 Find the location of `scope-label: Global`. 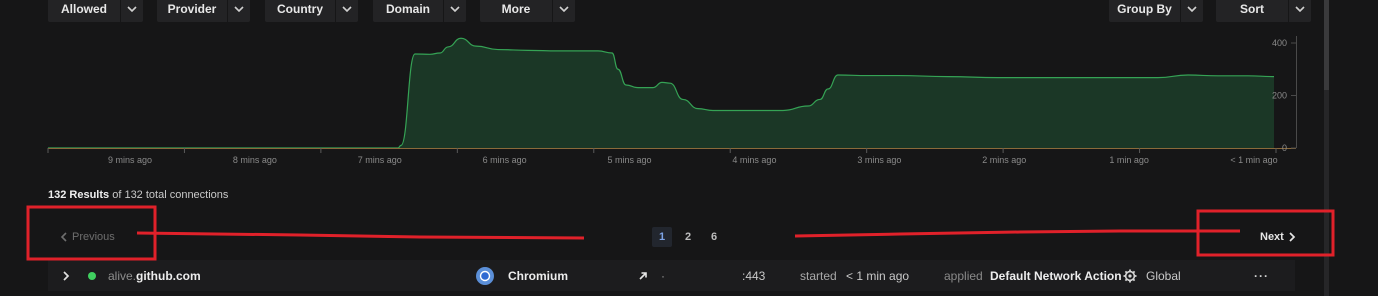

scope-label: Global is located at coordinates (1163, 275).